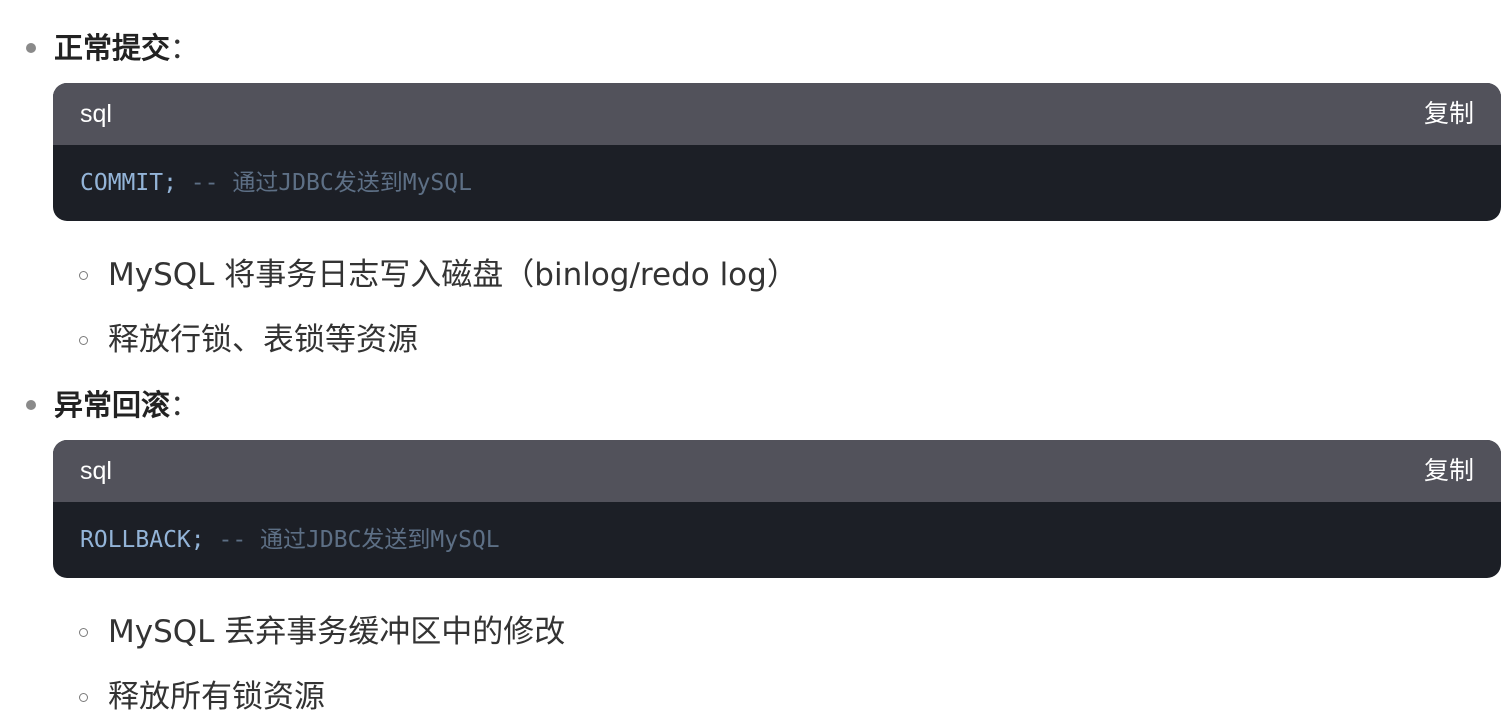  I want to click on list-item-text: MySQL 丢弃事务缓冲区中的修改, so click(337, 632).